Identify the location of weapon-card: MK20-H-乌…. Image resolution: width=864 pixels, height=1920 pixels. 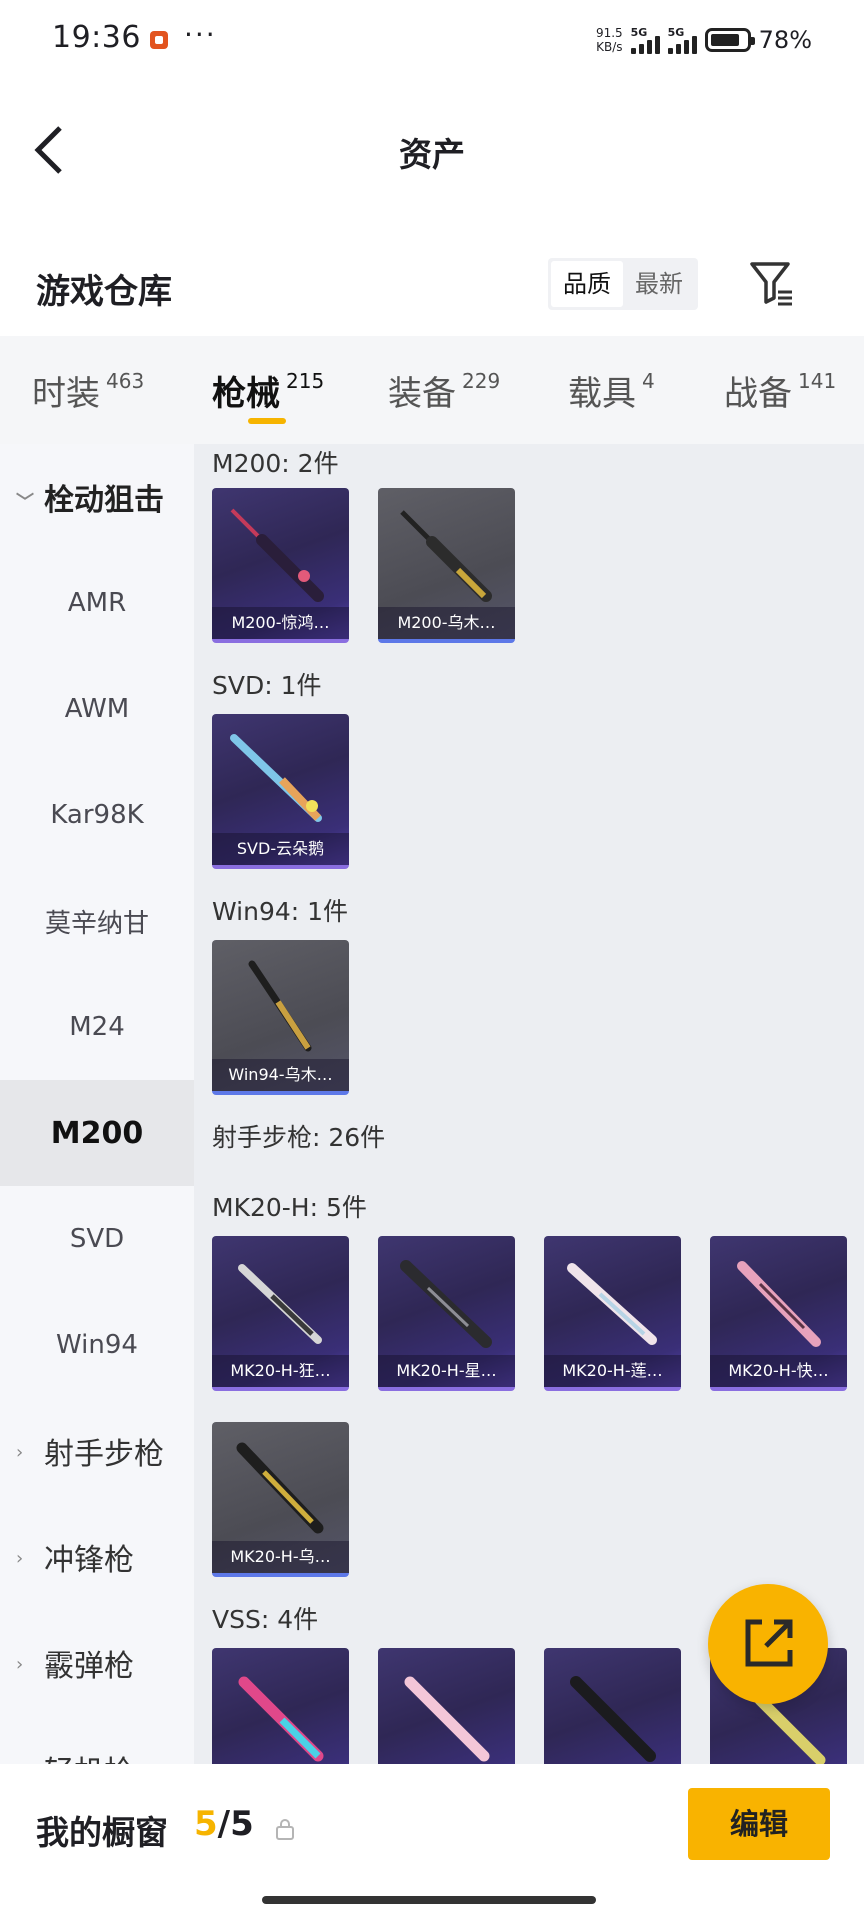
(280, 1499).